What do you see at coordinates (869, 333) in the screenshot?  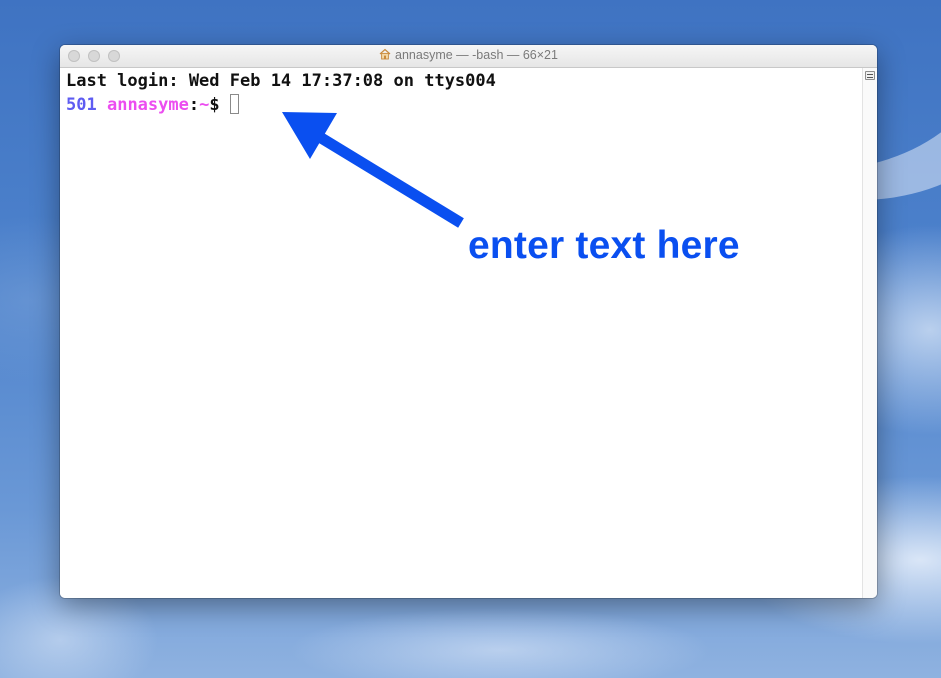 I see `scrollbar` at bounding box center [869, 333].